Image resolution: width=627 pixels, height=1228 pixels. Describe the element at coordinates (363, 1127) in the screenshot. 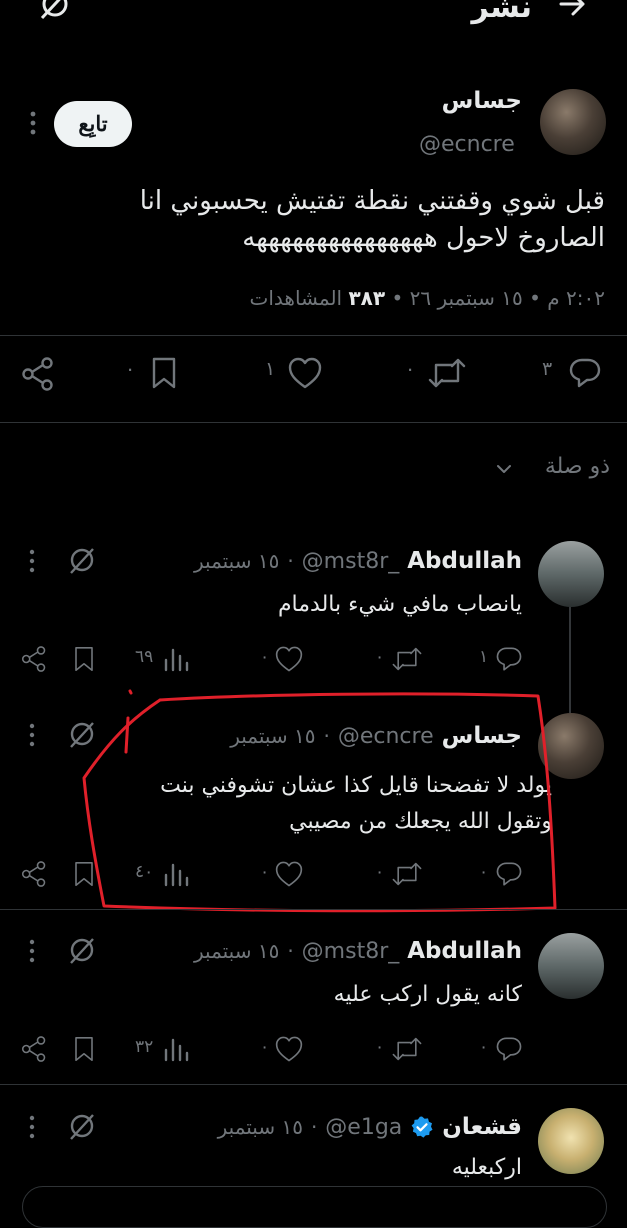

I see `reply-author-handle: @e1ga` at that location.